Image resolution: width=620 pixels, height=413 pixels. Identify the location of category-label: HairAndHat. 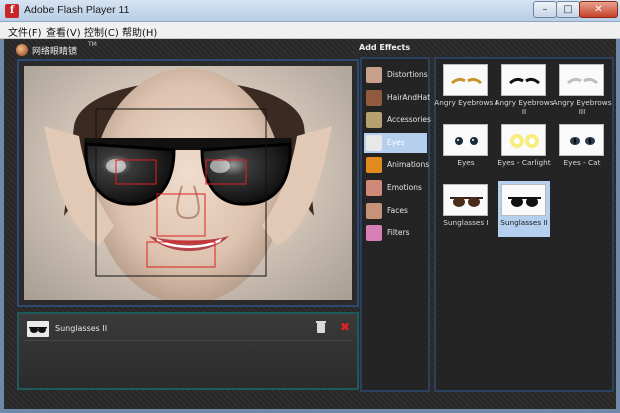
(409, 97).